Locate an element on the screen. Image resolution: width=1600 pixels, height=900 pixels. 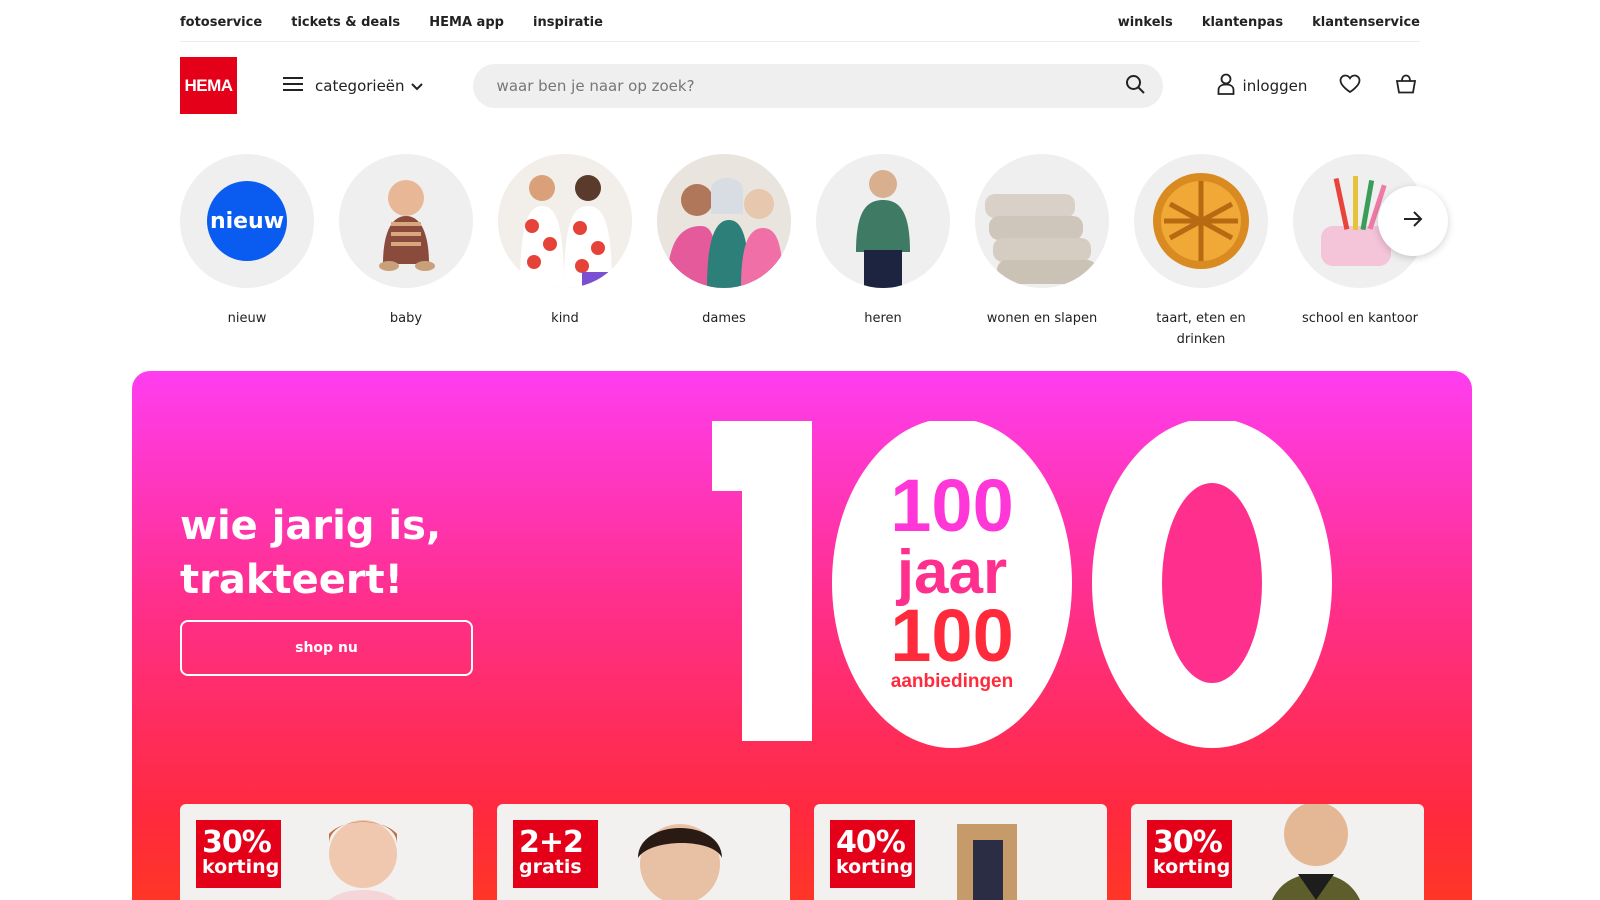
badge-label: gratis is located at coordinates (550, 867).